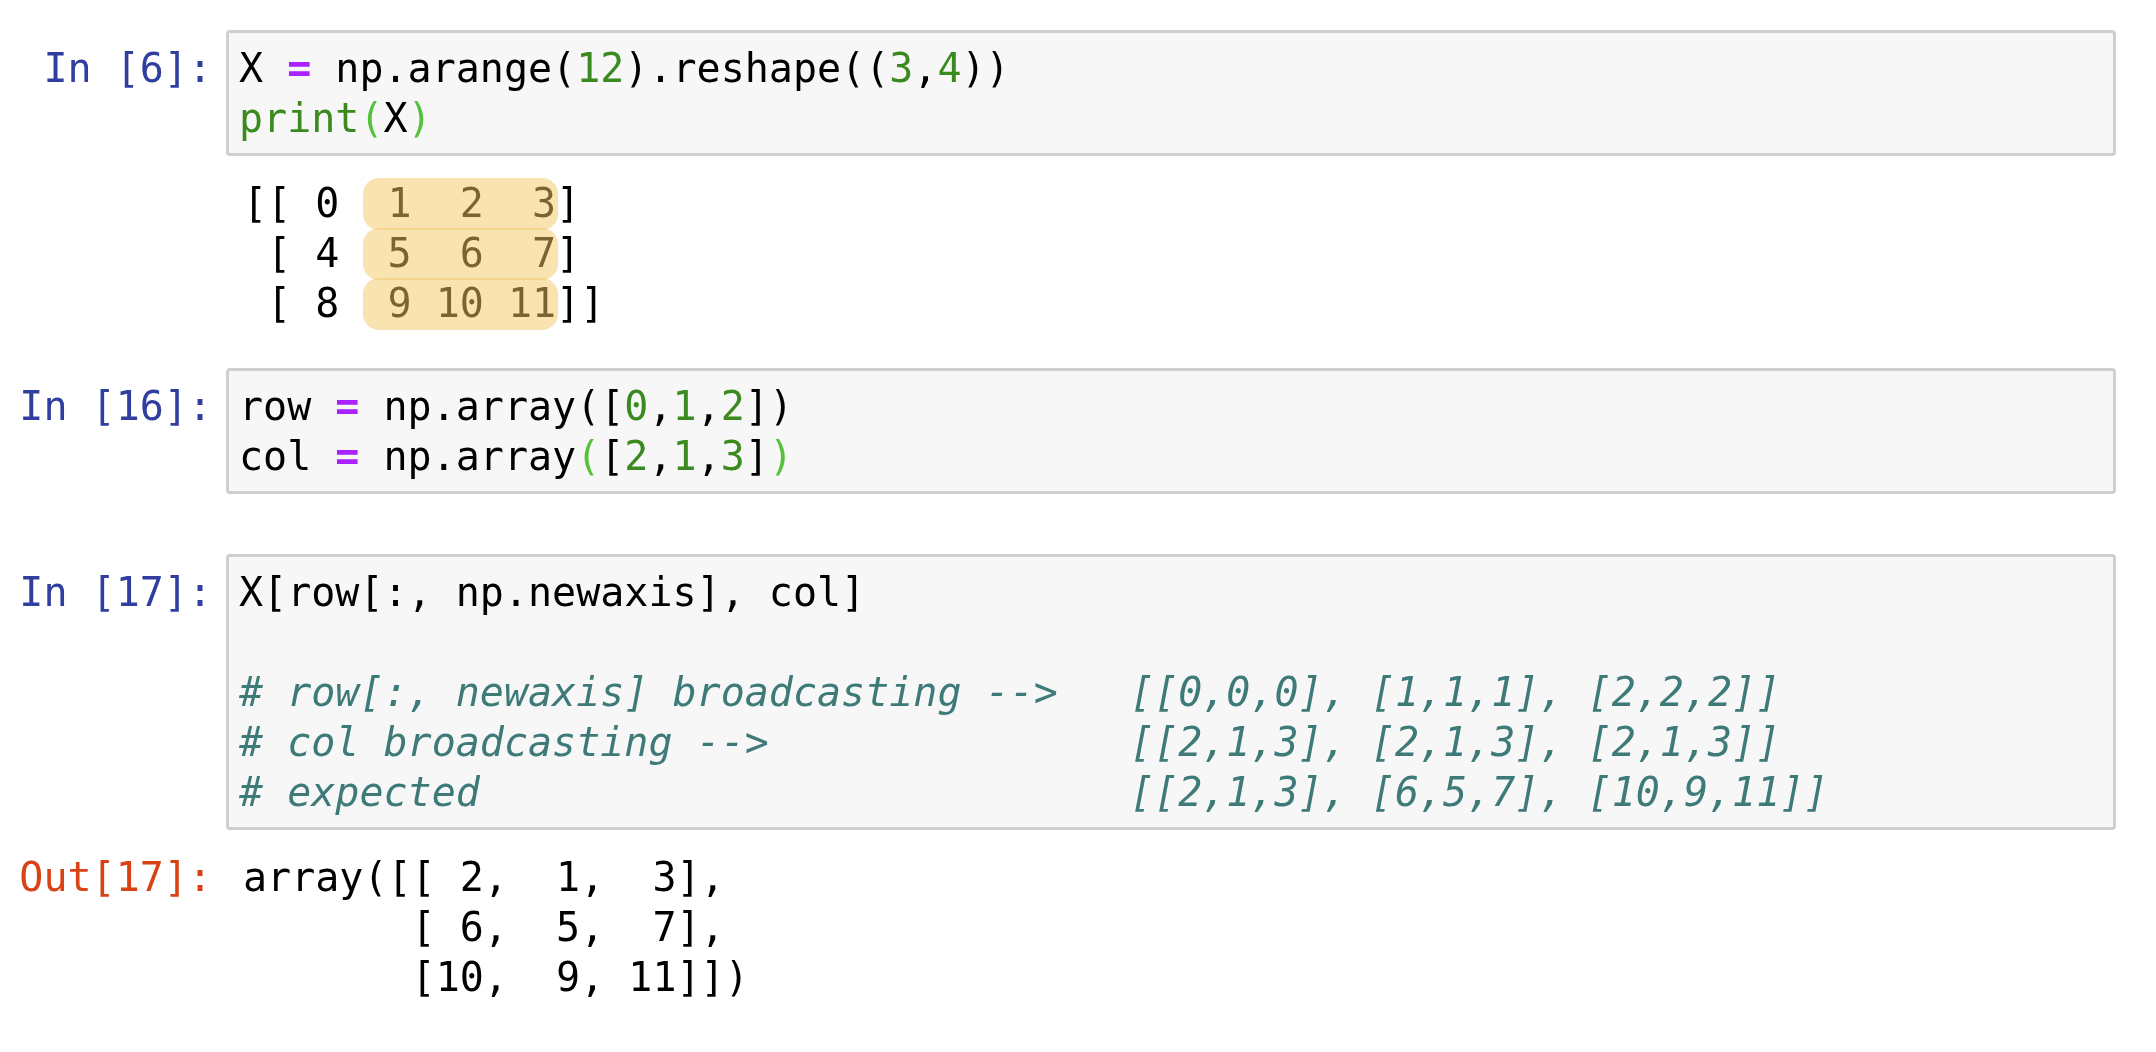 Image resolution: width=2156 pixels, height=1052 pixels. I want to click on code-comment: # col broadcasting --> [[2,1,3], [2,1,3], [2,1,3]], so click(1010, 742).